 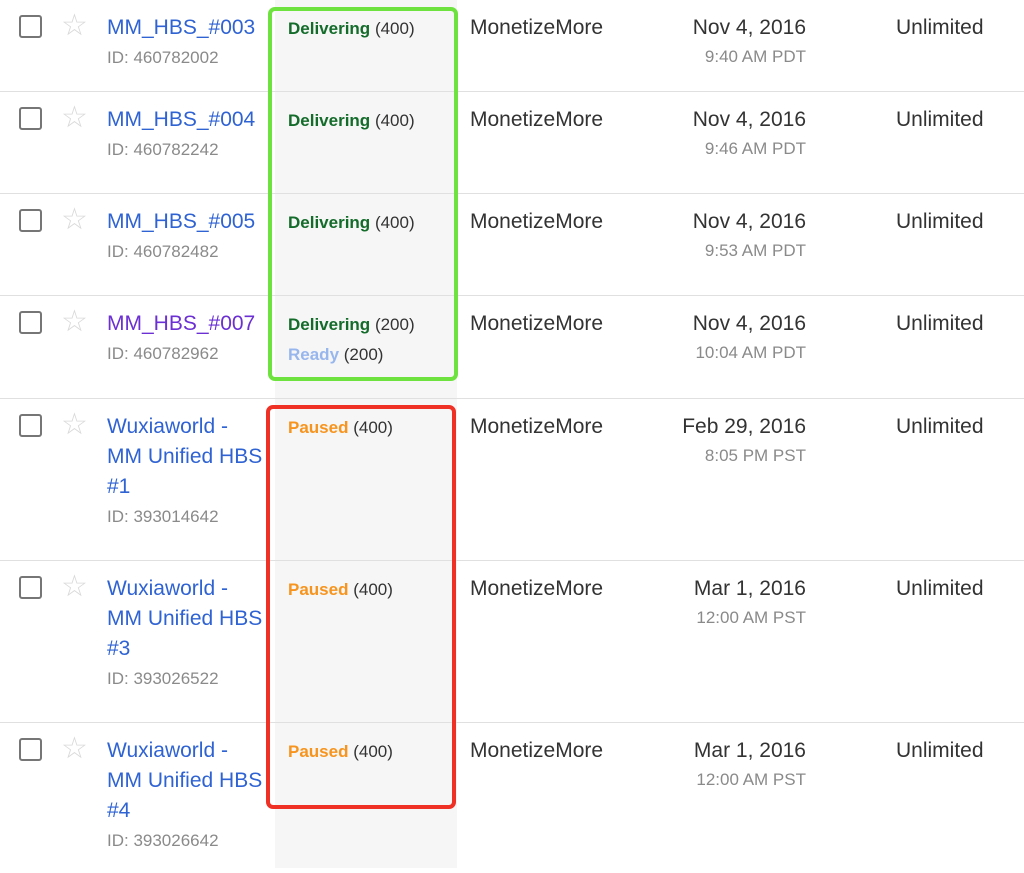 What do you see at coordinates (163, 251) in the screenshot?
I see `line-item-id: ID: 460782482` at bounding box center [163, 251].